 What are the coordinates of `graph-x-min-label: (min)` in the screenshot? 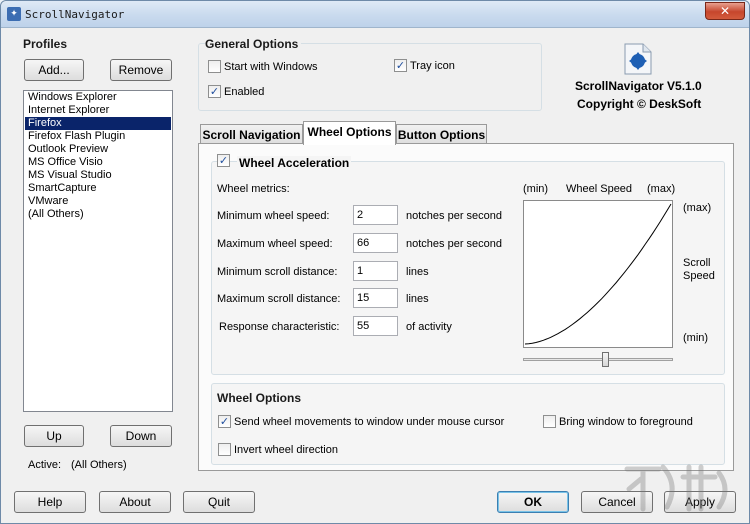 It's located at (536, 189).